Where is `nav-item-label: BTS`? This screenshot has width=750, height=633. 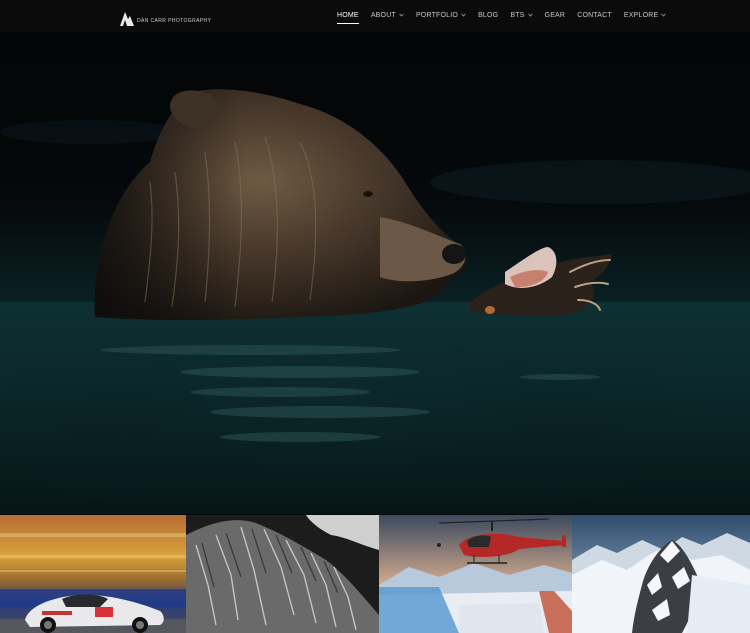 nav-item-label: BTS is located at coordinates (517, 15).